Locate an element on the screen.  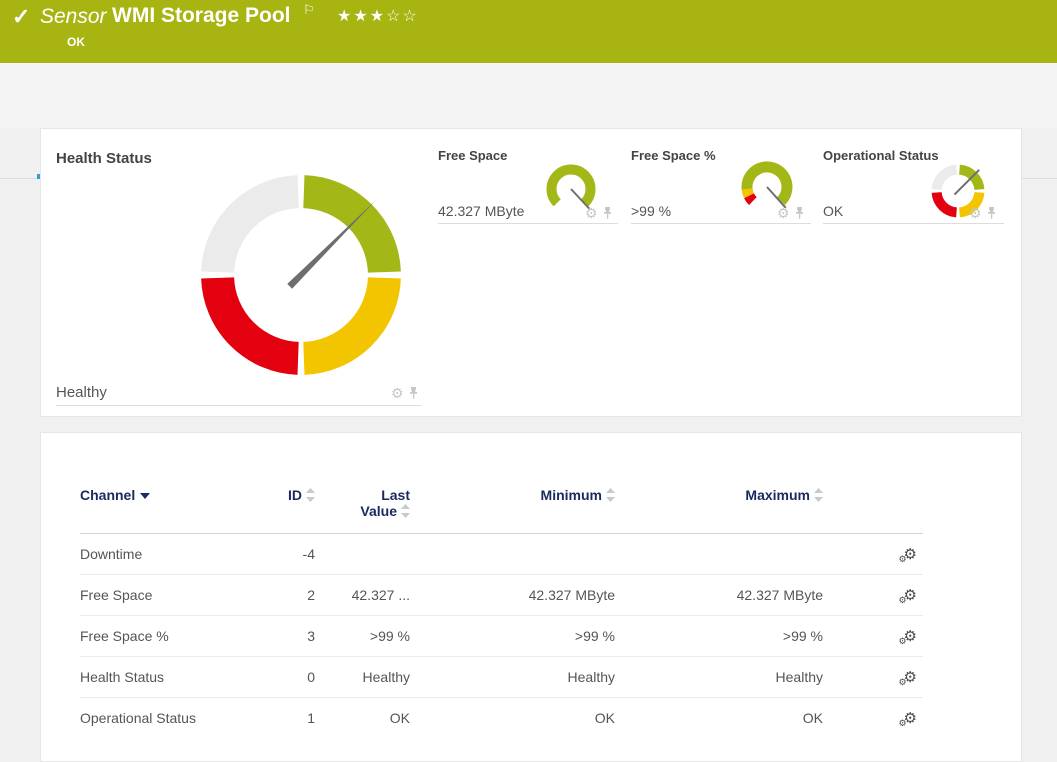
operational-status-divider is located at coordinates (913, 223).